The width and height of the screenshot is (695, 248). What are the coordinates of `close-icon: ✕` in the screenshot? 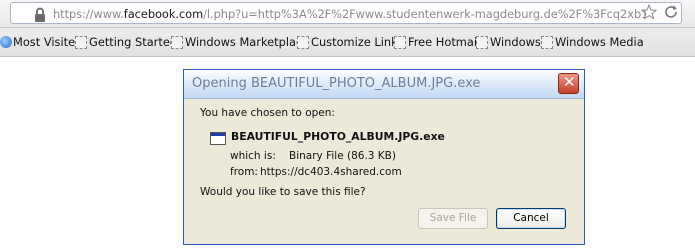 It's located at (569, 82).